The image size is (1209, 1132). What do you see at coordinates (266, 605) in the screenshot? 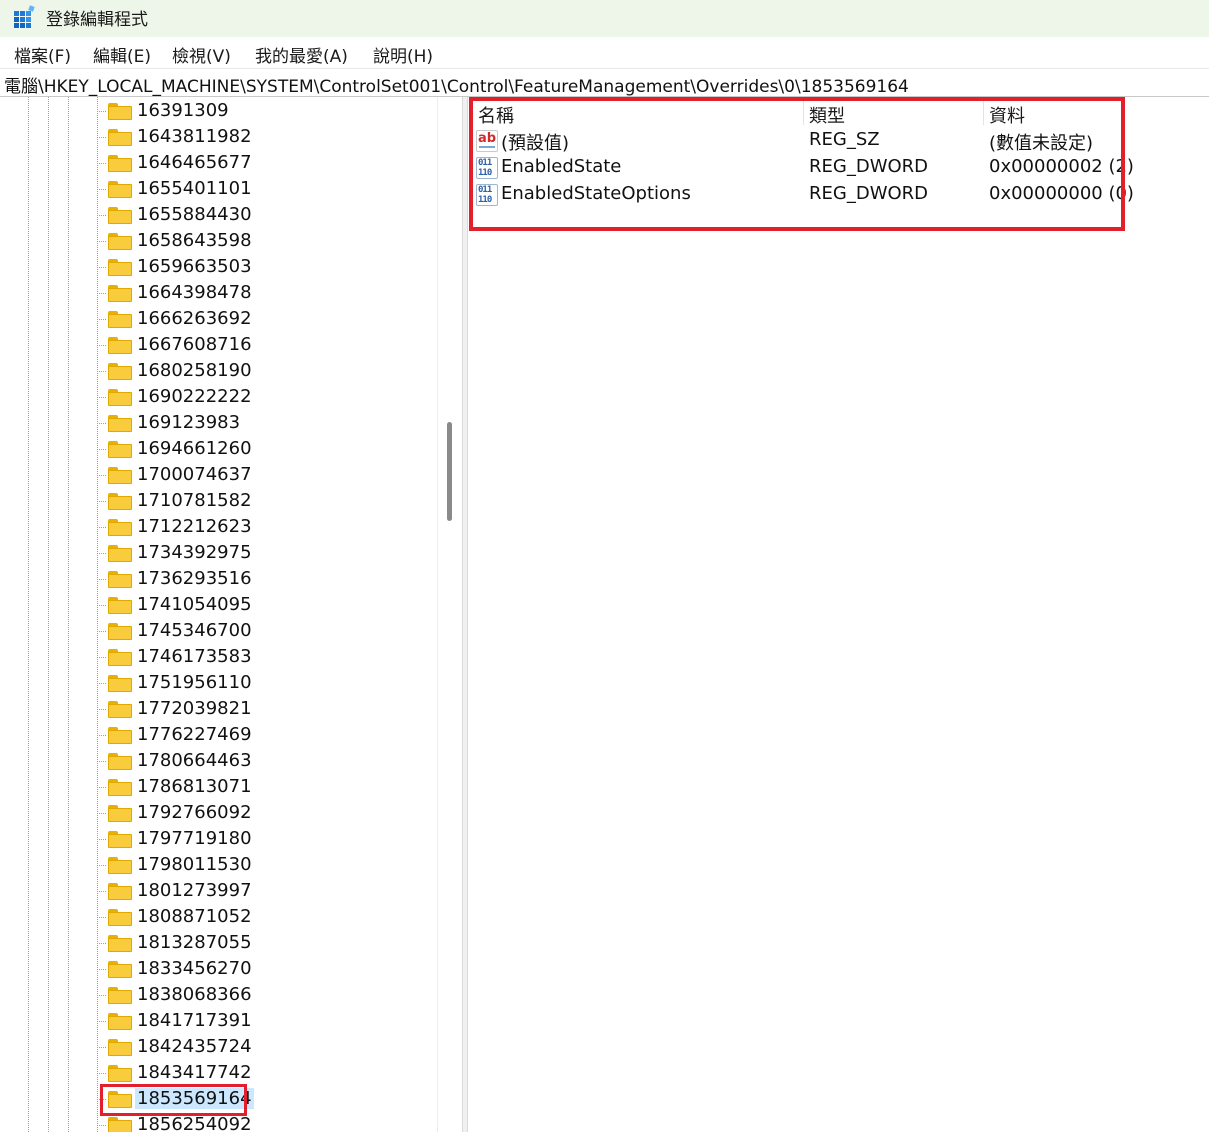
I see `tree-item: 1741054095` at bounding box center [266, 605].